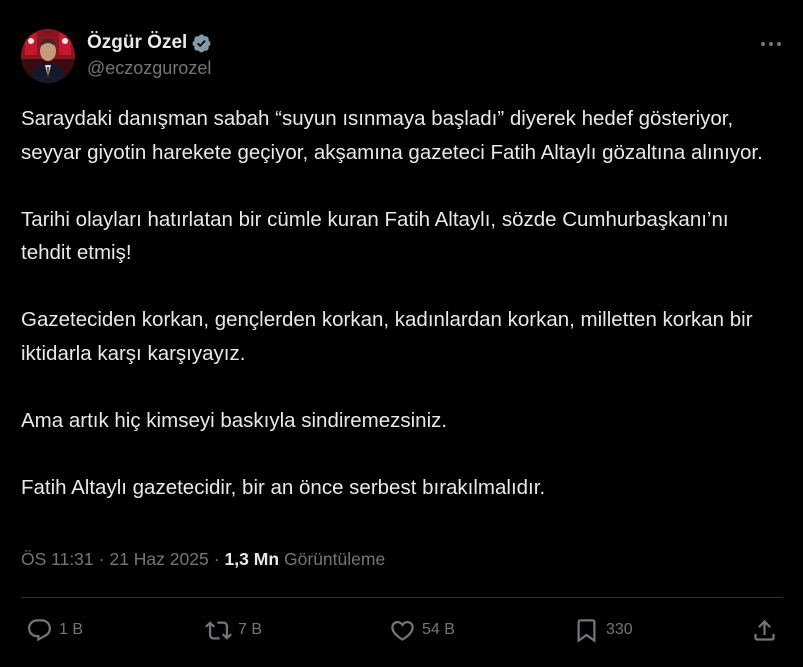 The image size is (803, 667). I want to click on repost-icon, so click(218, 630).